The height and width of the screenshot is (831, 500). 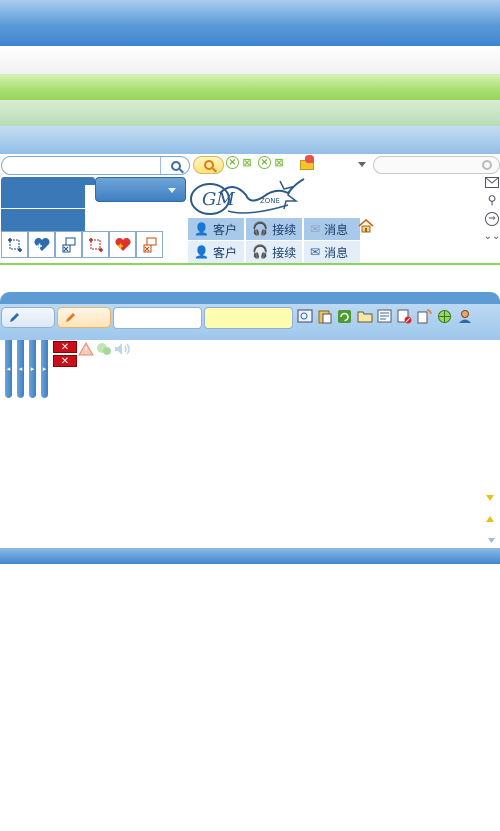 What do you see at coordinates (140, 189) in the screenshot?
I see `category-select` at bounding box center [140, 189].